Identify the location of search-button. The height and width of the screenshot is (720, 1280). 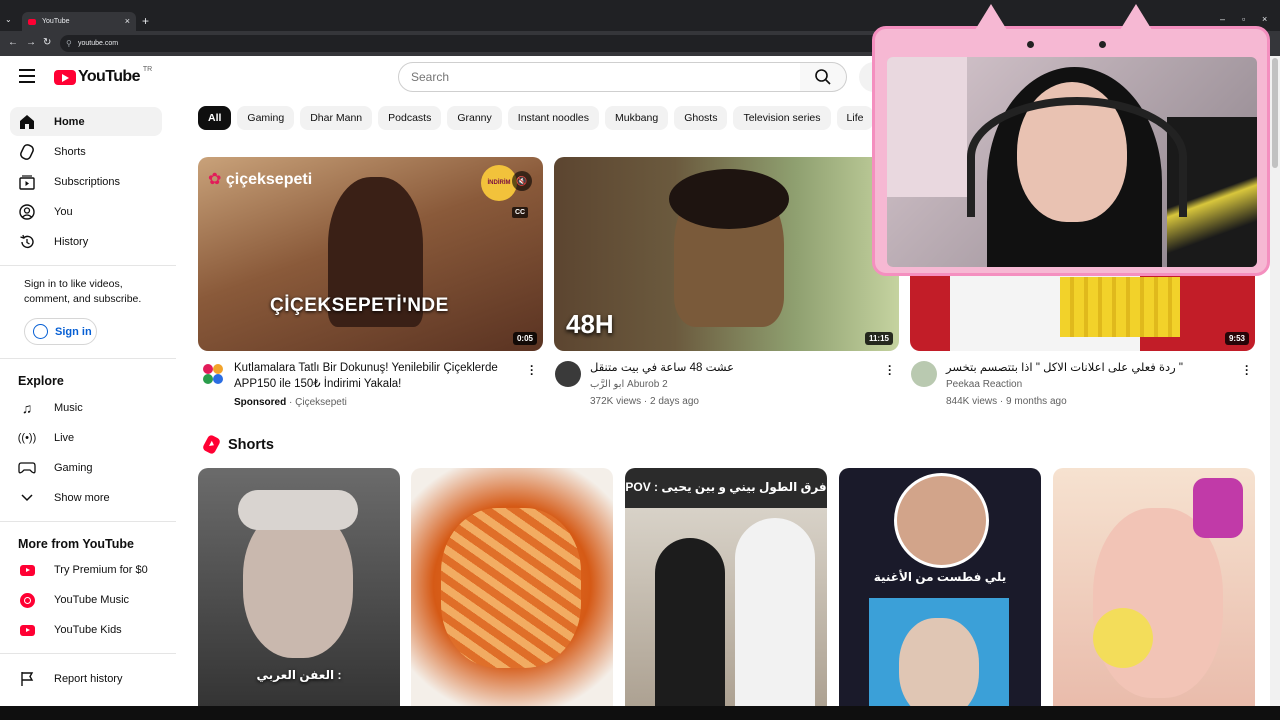
(823, 77).